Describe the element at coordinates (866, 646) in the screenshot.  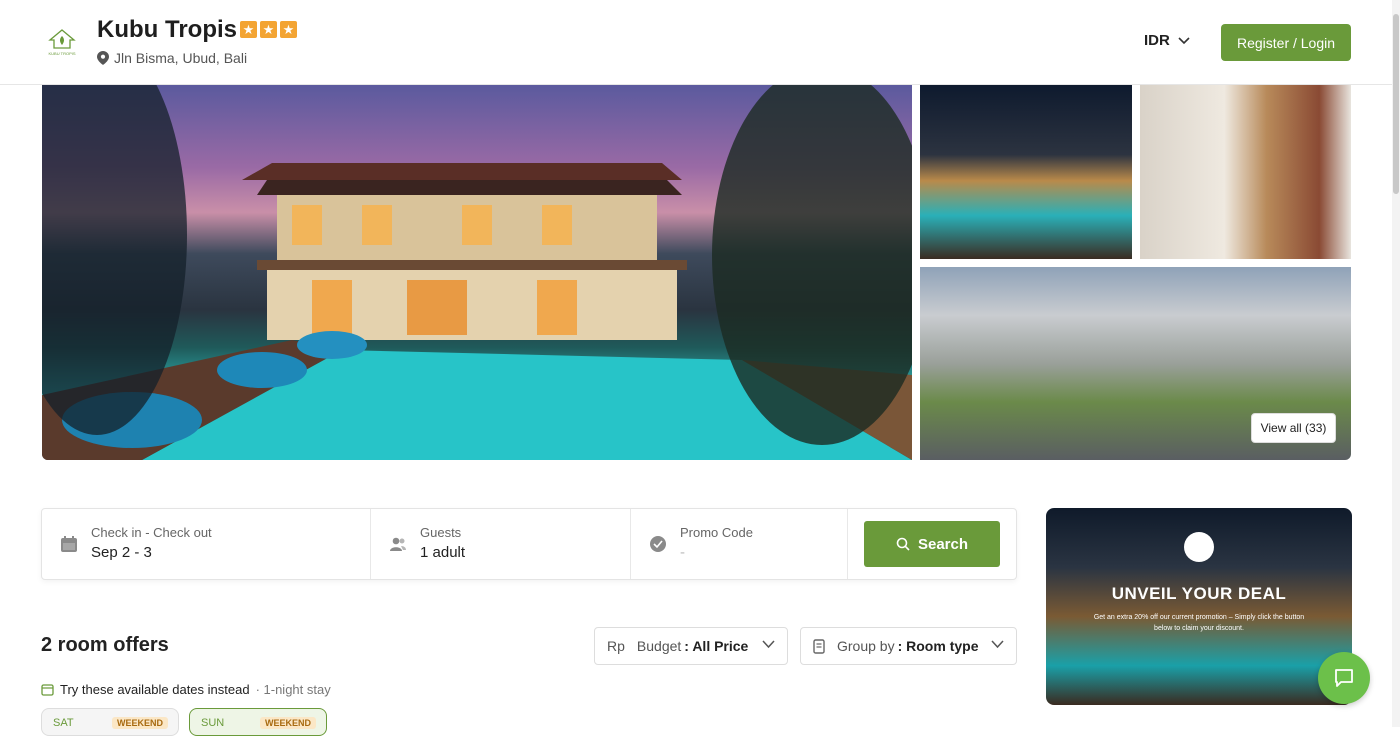
I see `group-by-prefix: Group by` at that location.